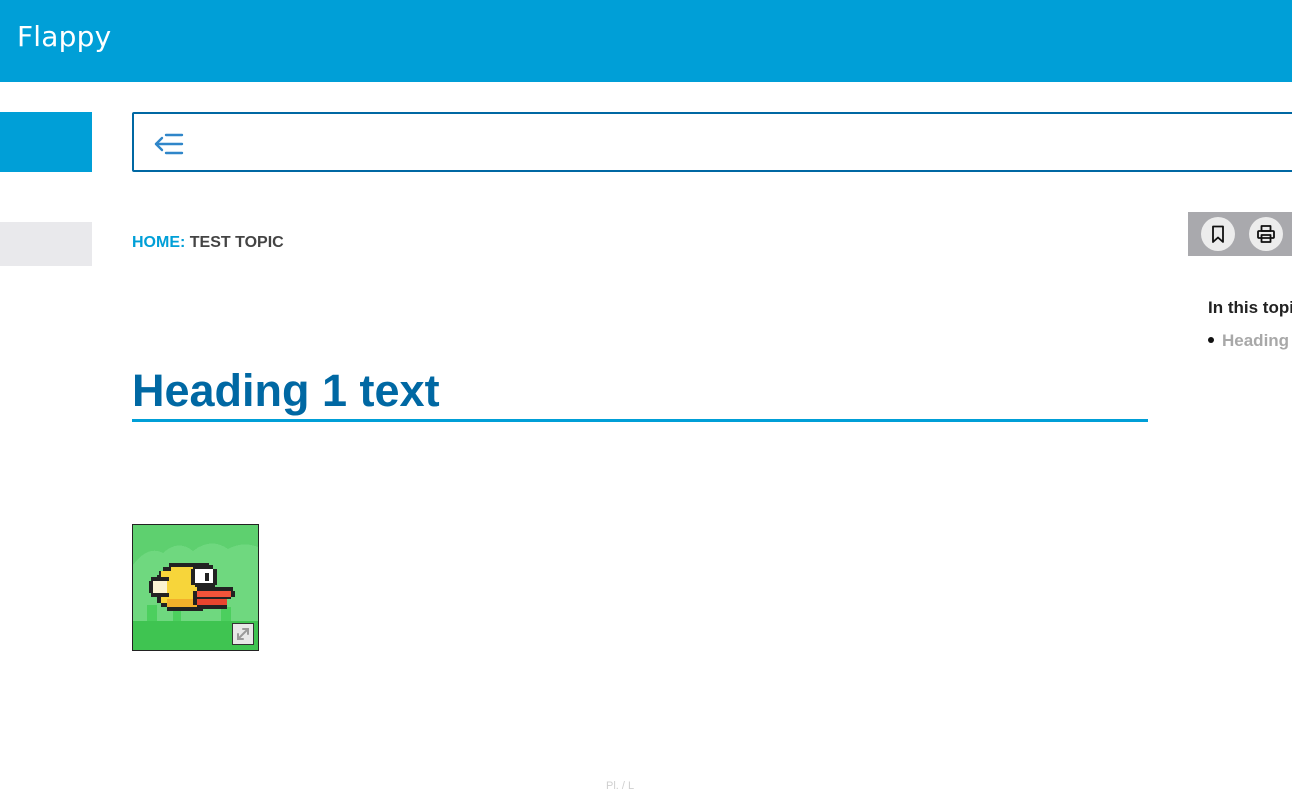 This screenshot has width=1292, height=790. Describe the element at coordinates (286, 390) in the screenshot. I see `page-heading: Heading 1 text` at that location.